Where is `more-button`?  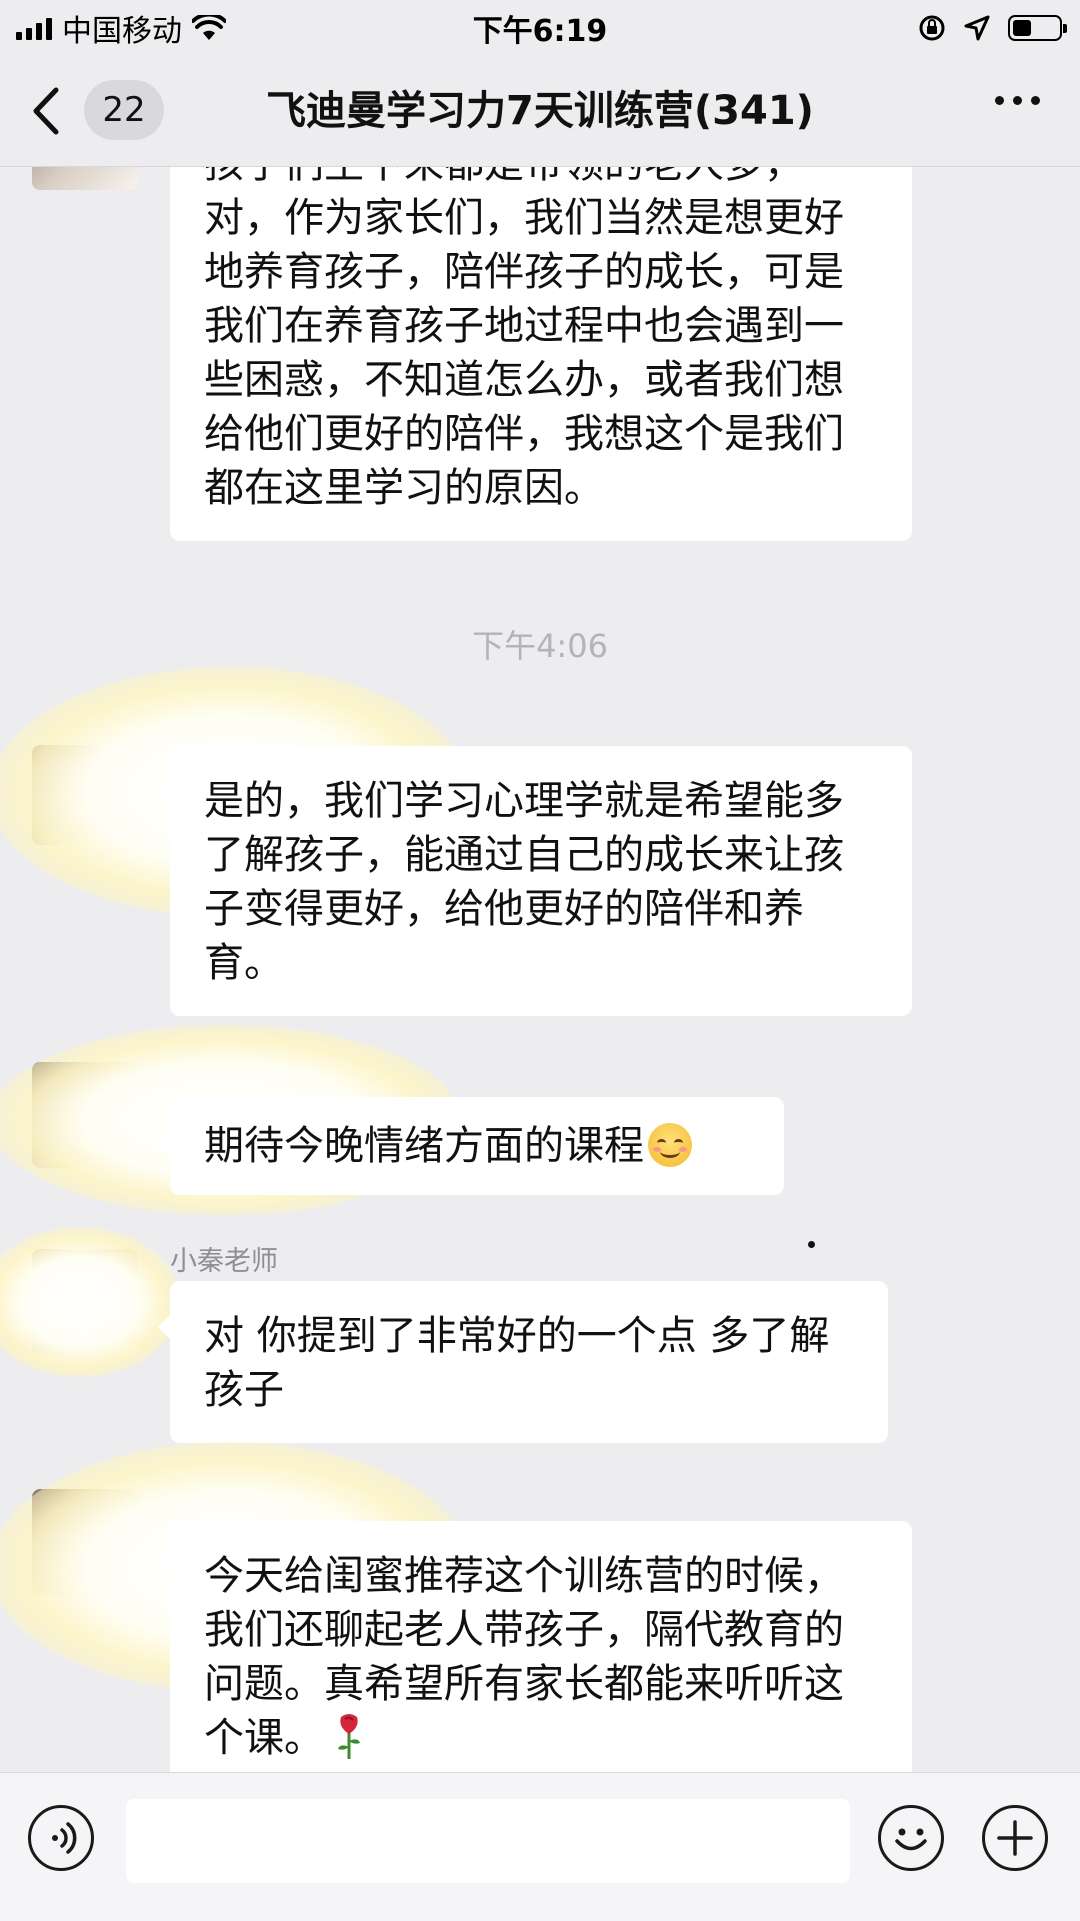 more-button is located at coordinates (1017, 100).